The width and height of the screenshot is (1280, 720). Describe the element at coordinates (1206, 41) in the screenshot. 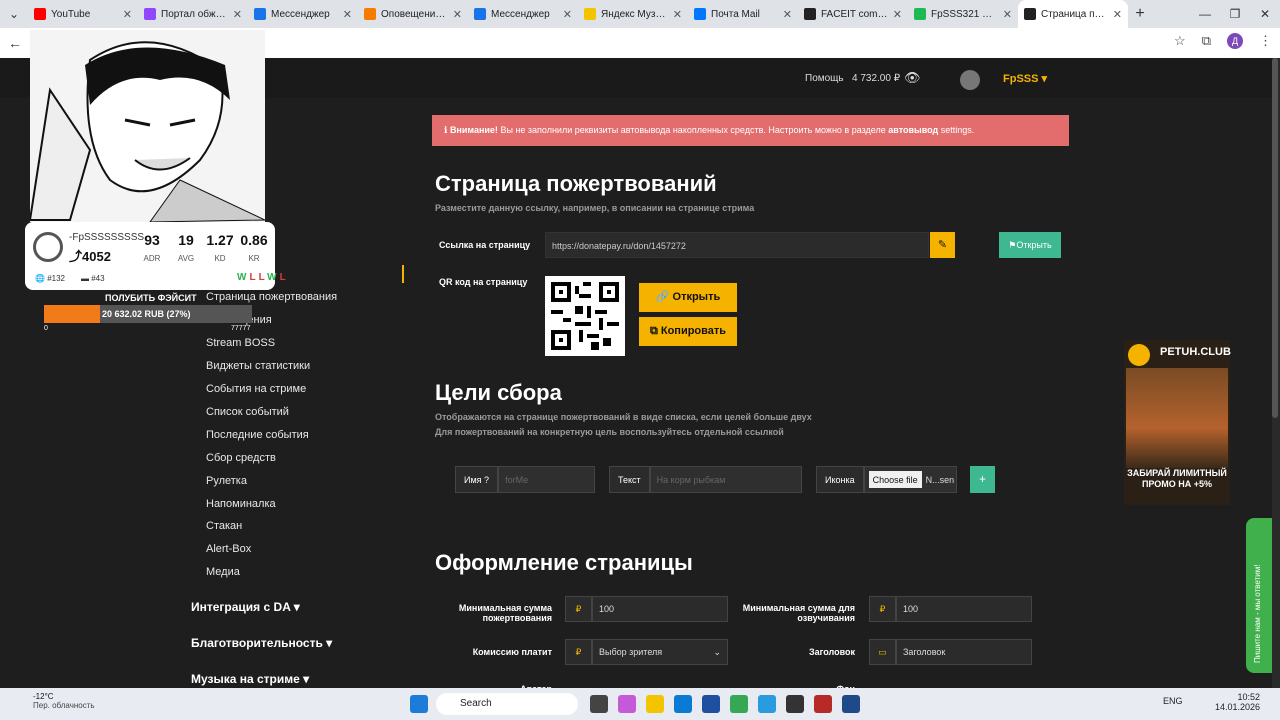

I see `extensions-icon: ⧉` at that location.